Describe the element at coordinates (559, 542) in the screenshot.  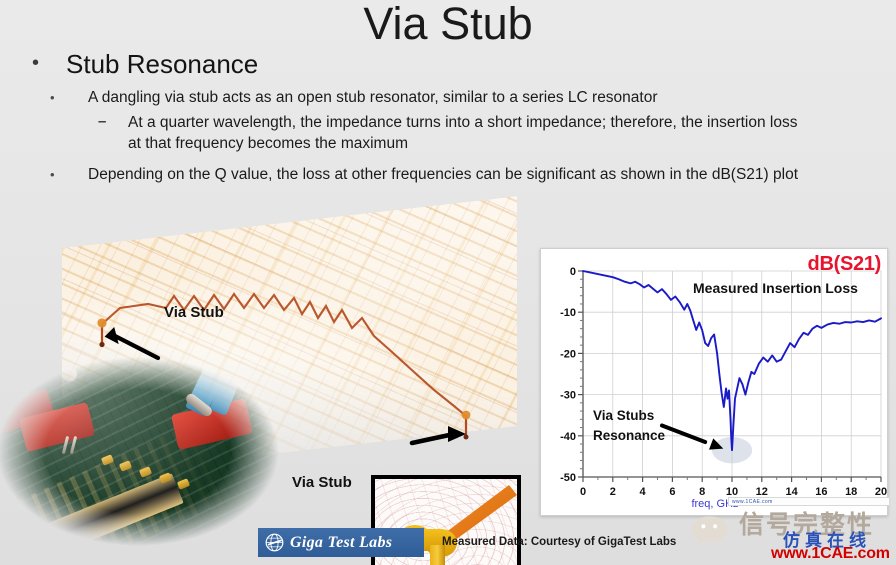
I see `data-credit-caption: Measured Data: Courtesy of GigaTest Labs` at that location.